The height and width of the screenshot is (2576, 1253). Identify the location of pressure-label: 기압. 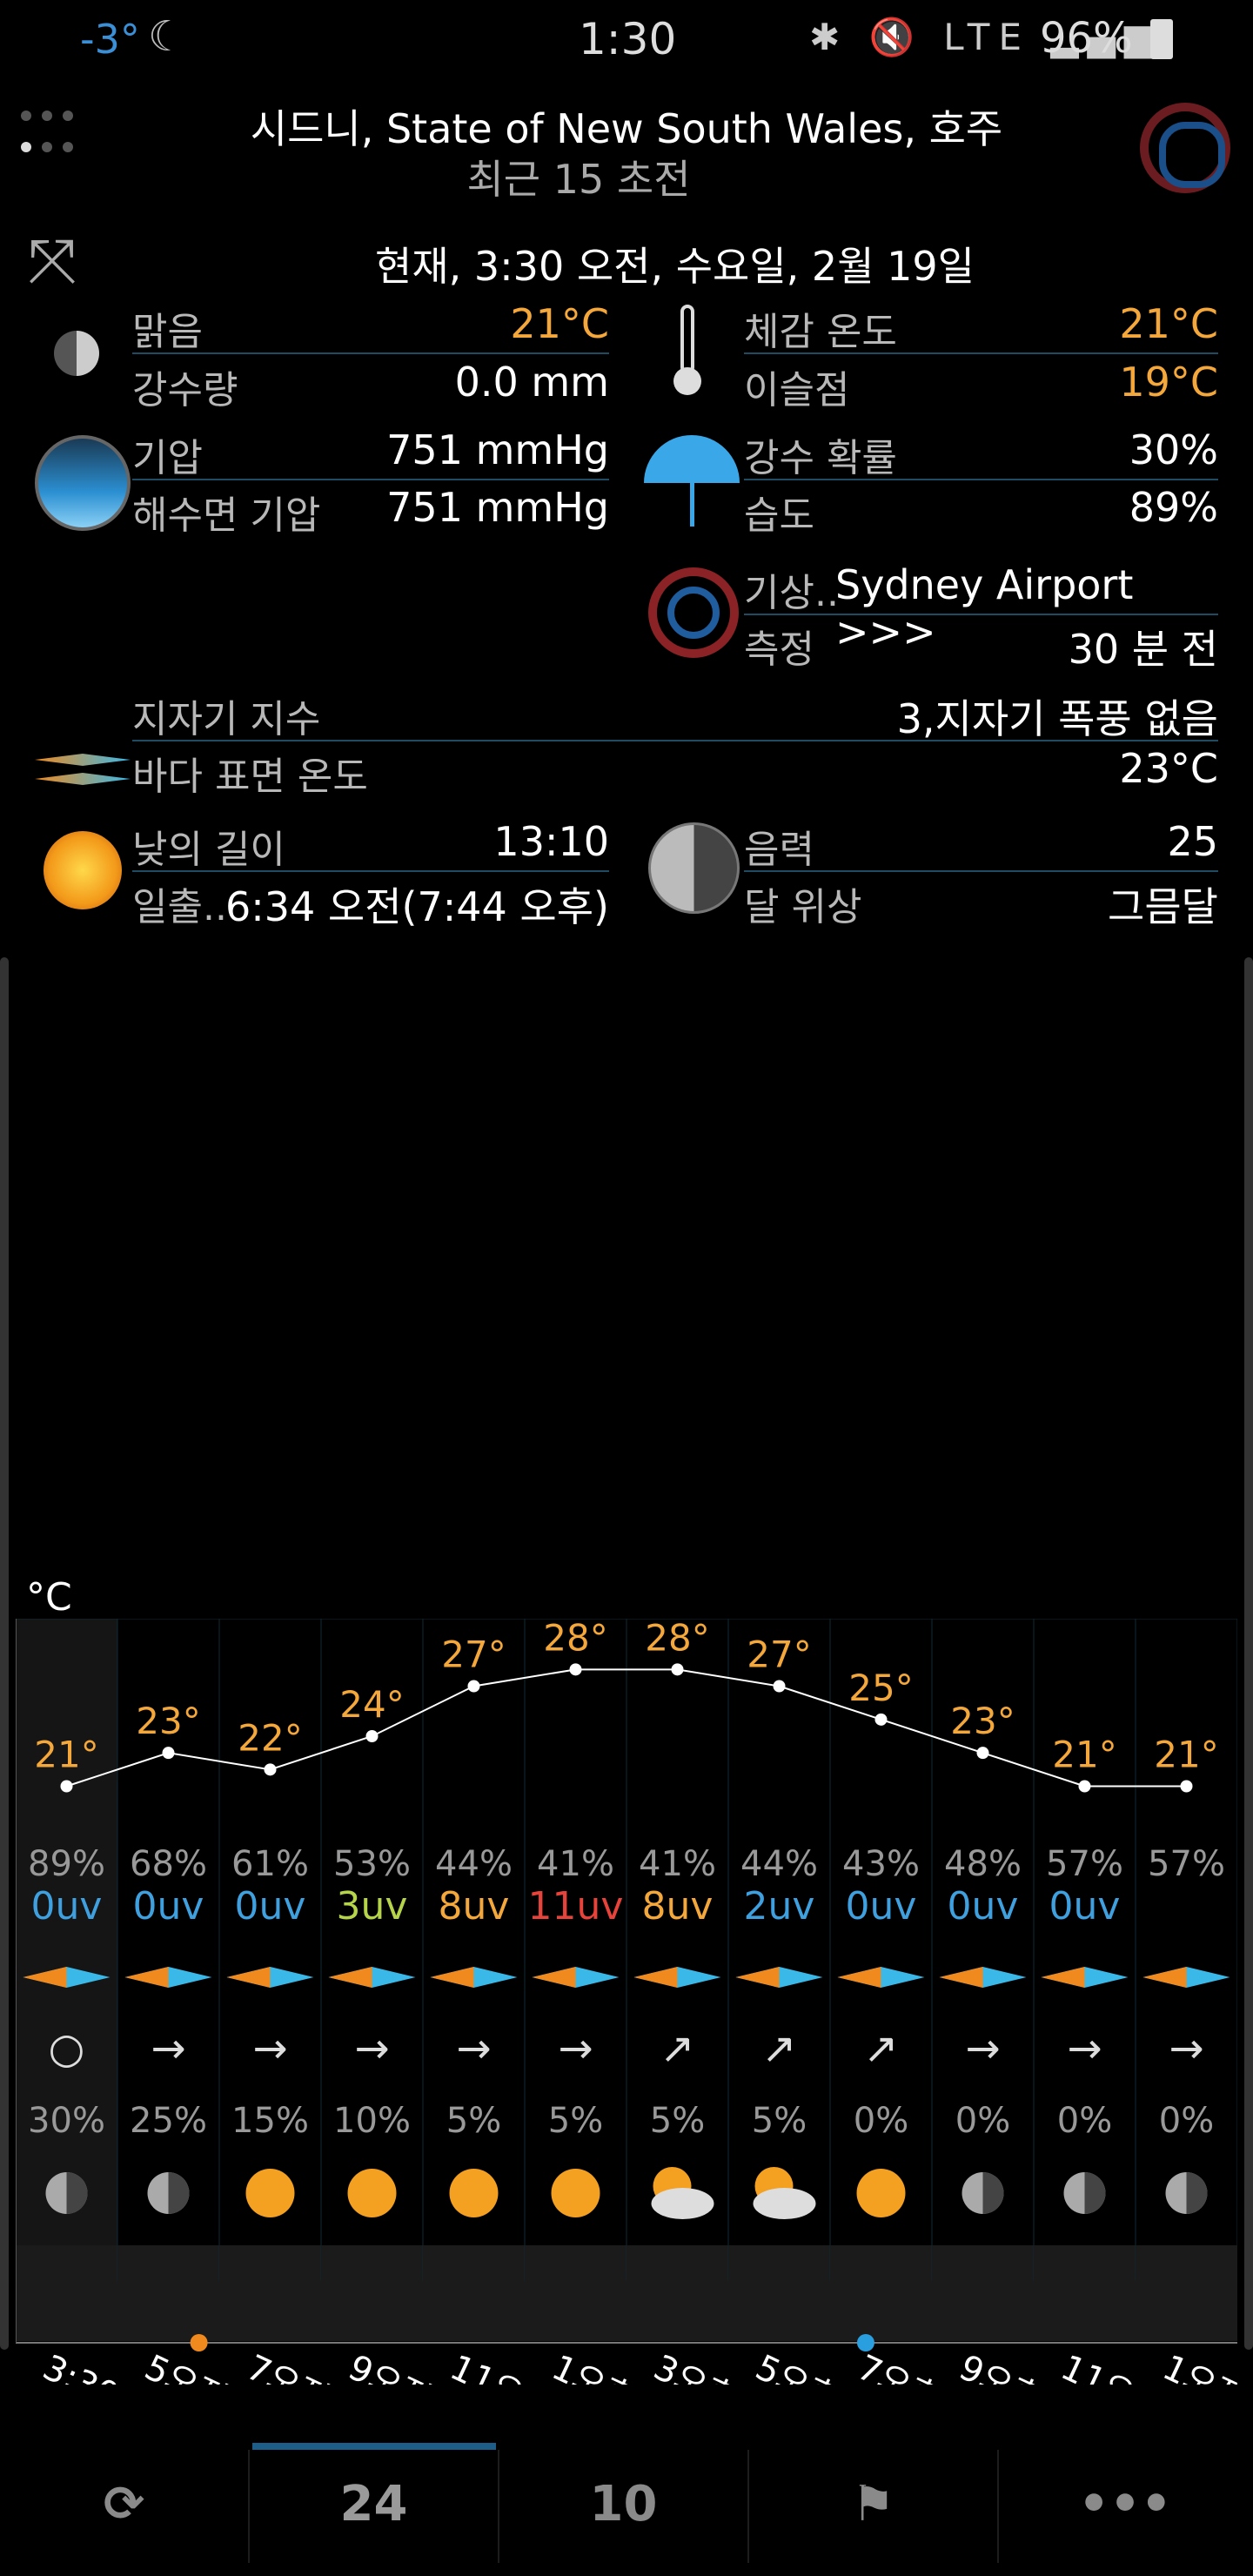
(167, 458).